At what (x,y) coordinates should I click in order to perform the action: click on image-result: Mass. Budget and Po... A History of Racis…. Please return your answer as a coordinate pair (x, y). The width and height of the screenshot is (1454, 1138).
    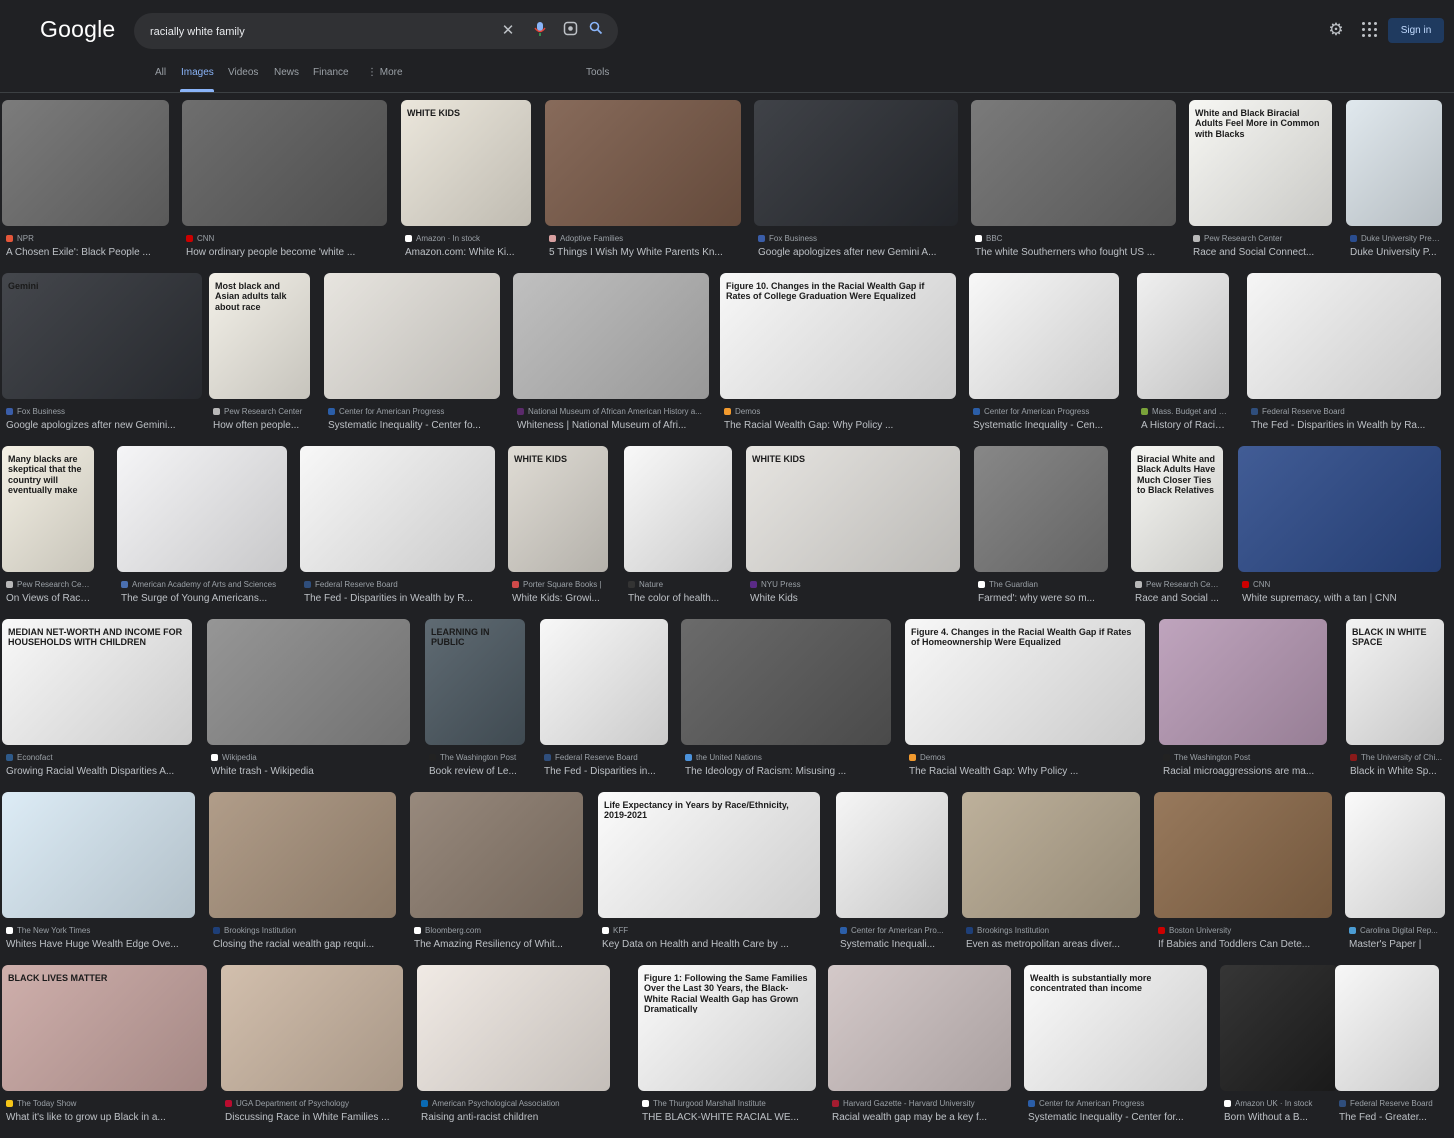
    Looking at the image, I should click on (1183, 359).